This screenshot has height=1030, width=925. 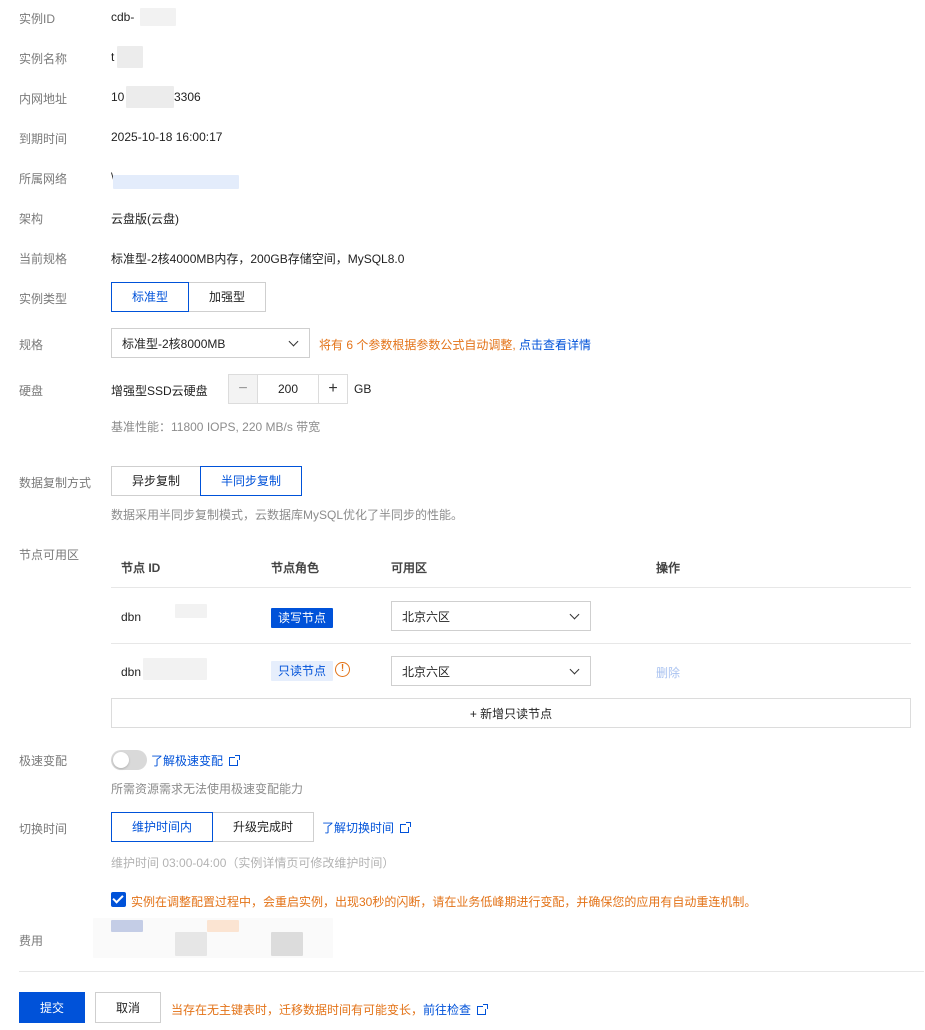 I want to click on fast-change-label: 极速变配, so click(x=43, y=761).